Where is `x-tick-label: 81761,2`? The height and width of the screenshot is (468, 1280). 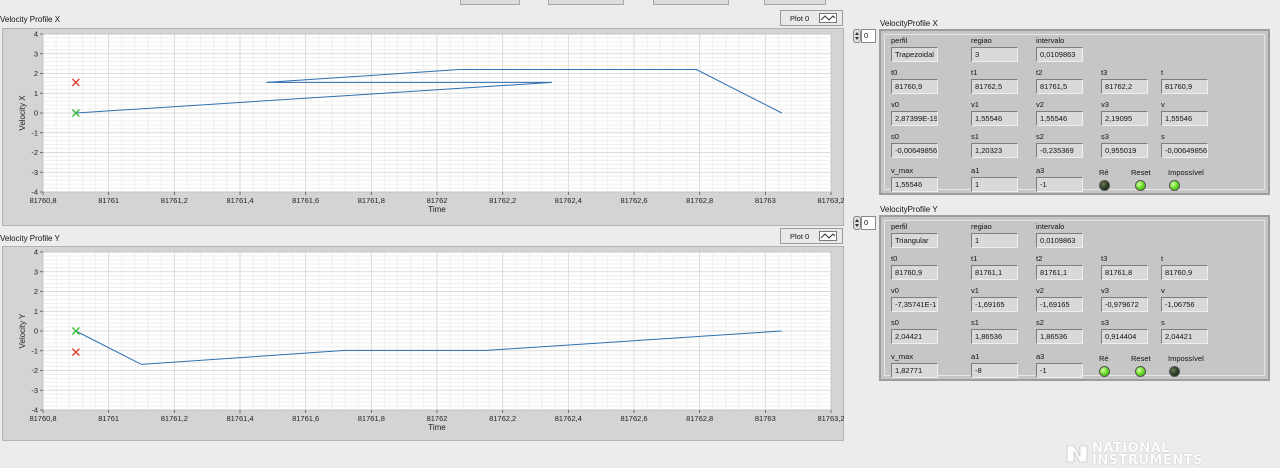 x-tick-label: 81761,2 is located at coordinates (174, 418).